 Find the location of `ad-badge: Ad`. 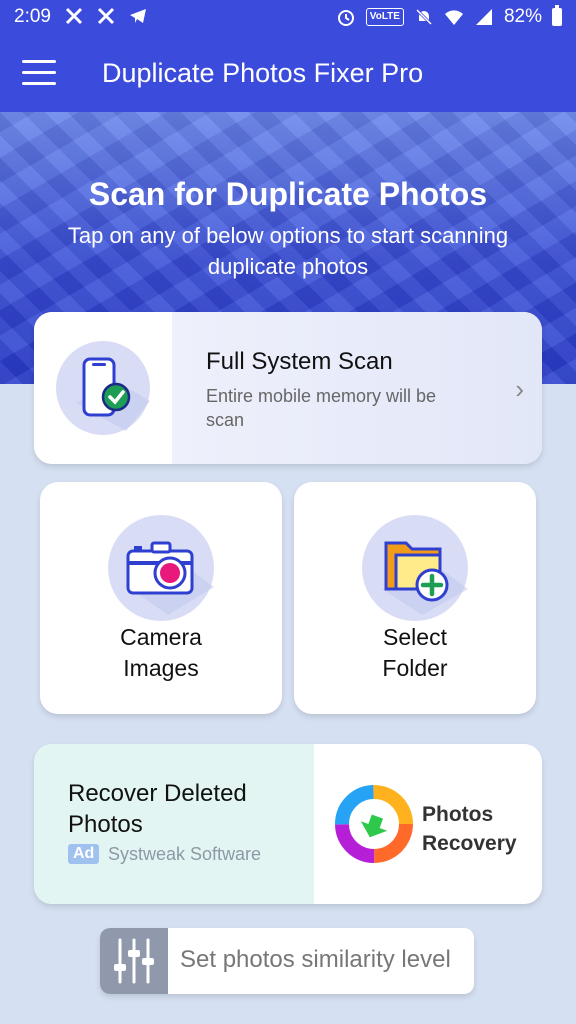

ad-badge: Ad is located at coordinates (84, 854).